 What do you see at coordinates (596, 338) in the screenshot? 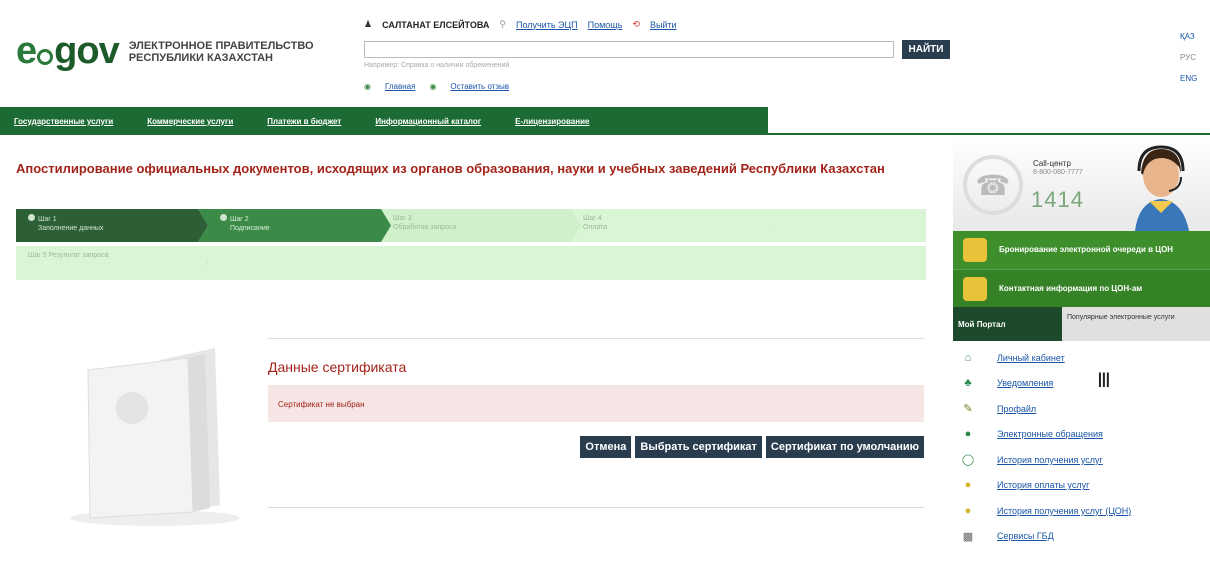
I see `cert-top-divider` at bounding box center [596, 338].